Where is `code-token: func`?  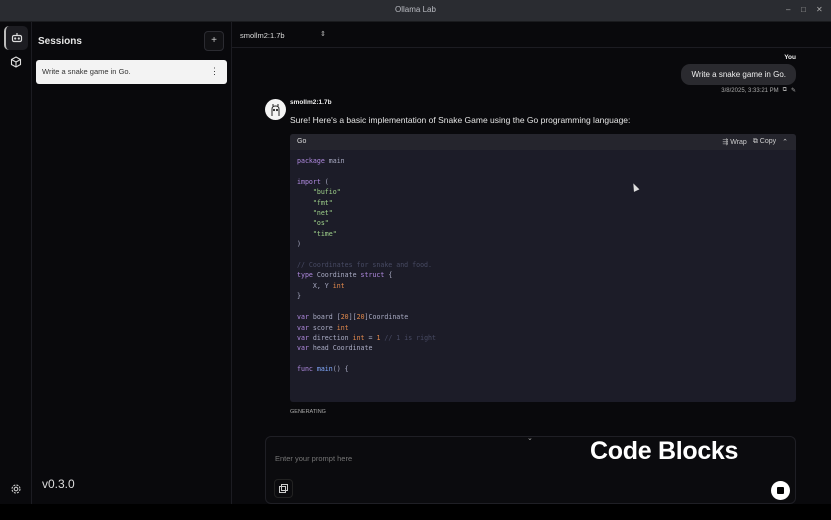 code-token: func is located at coordinates (305, 369).